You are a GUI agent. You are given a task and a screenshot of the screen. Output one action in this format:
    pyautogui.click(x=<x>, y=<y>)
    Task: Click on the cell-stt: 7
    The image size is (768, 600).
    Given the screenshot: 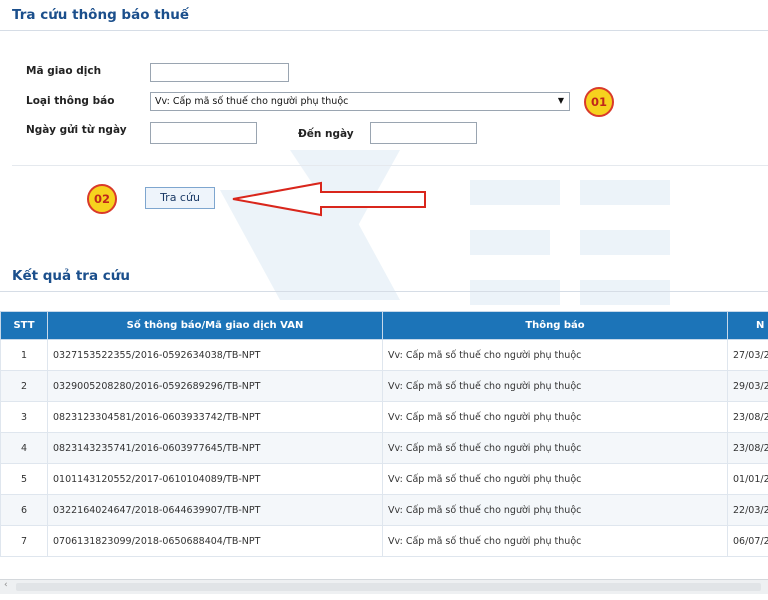 What is the action you would take?
    pyautogui.click(x=24, y=541)
    